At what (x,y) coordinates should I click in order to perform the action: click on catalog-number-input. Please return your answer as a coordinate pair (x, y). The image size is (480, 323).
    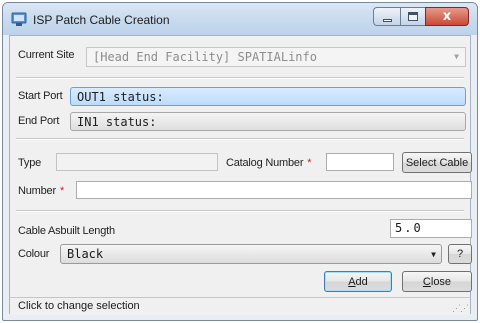
    Looking at the image, I should click on (360, 162).